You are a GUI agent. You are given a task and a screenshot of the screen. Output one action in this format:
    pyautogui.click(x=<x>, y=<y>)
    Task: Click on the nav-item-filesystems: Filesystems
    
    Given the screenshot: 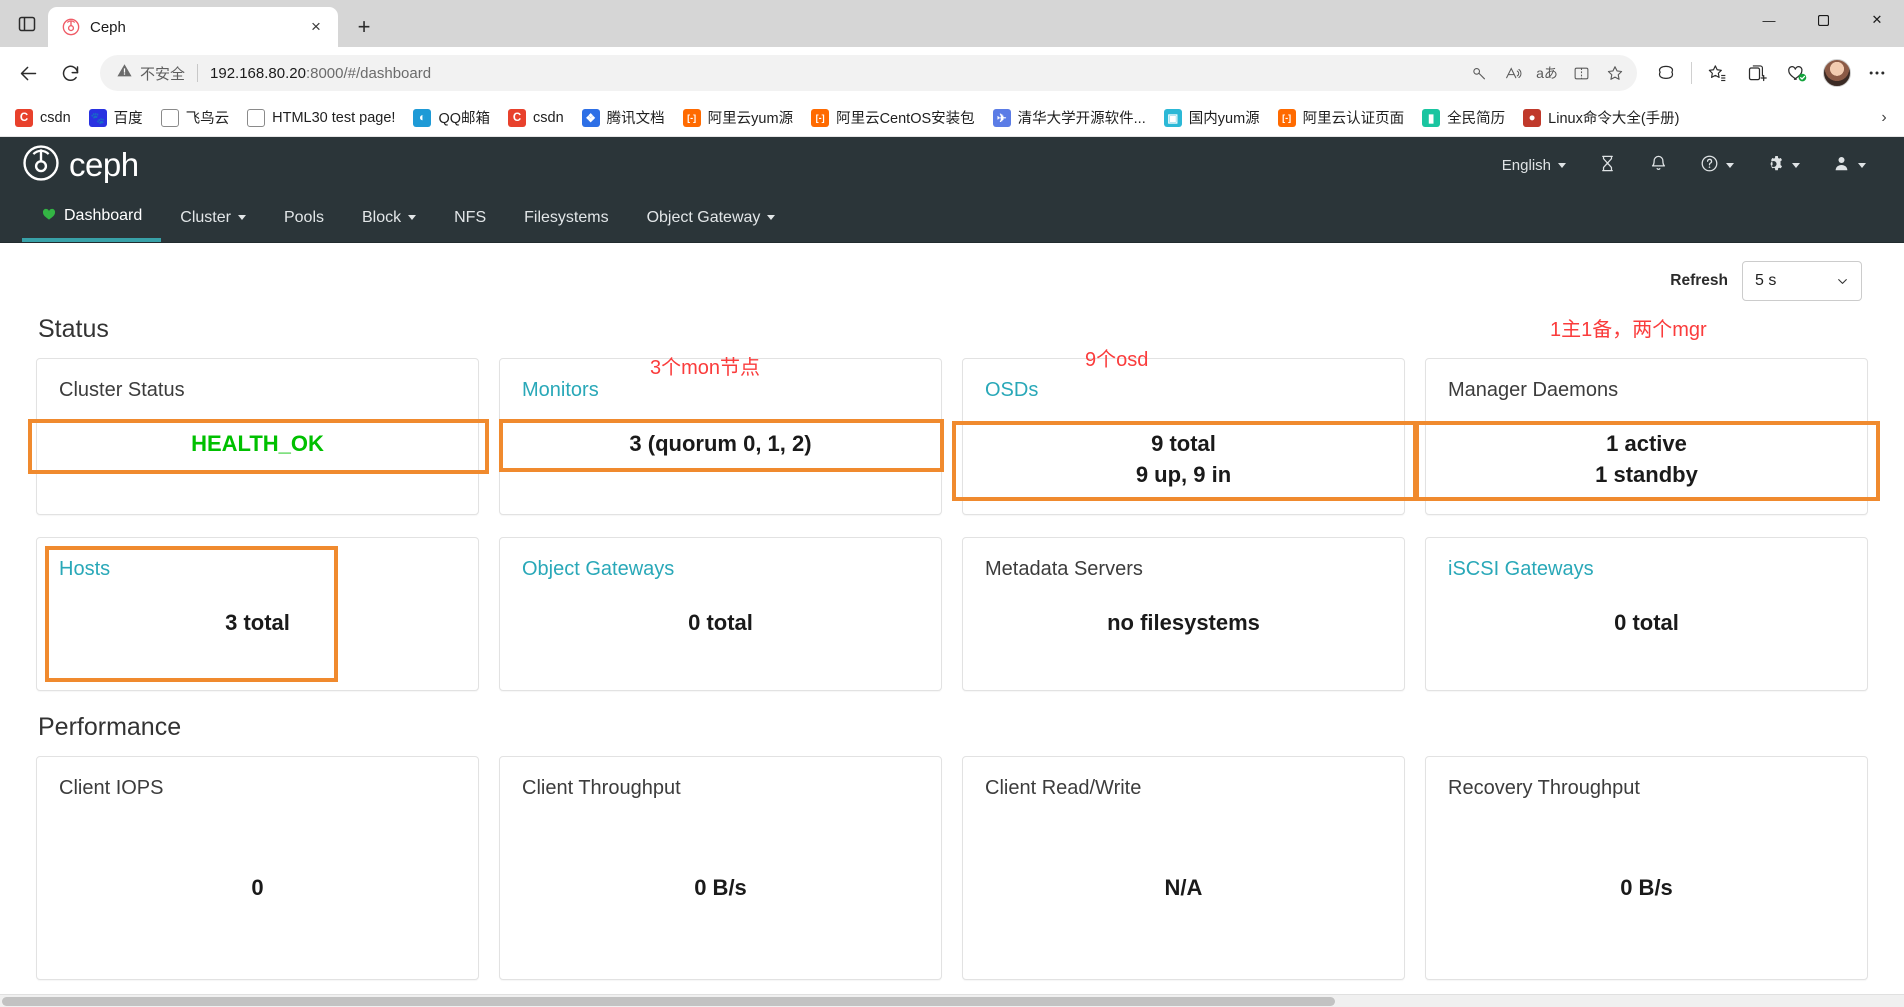 What is the action you would take?
    pyautogui.click(x=566, y=217)
    